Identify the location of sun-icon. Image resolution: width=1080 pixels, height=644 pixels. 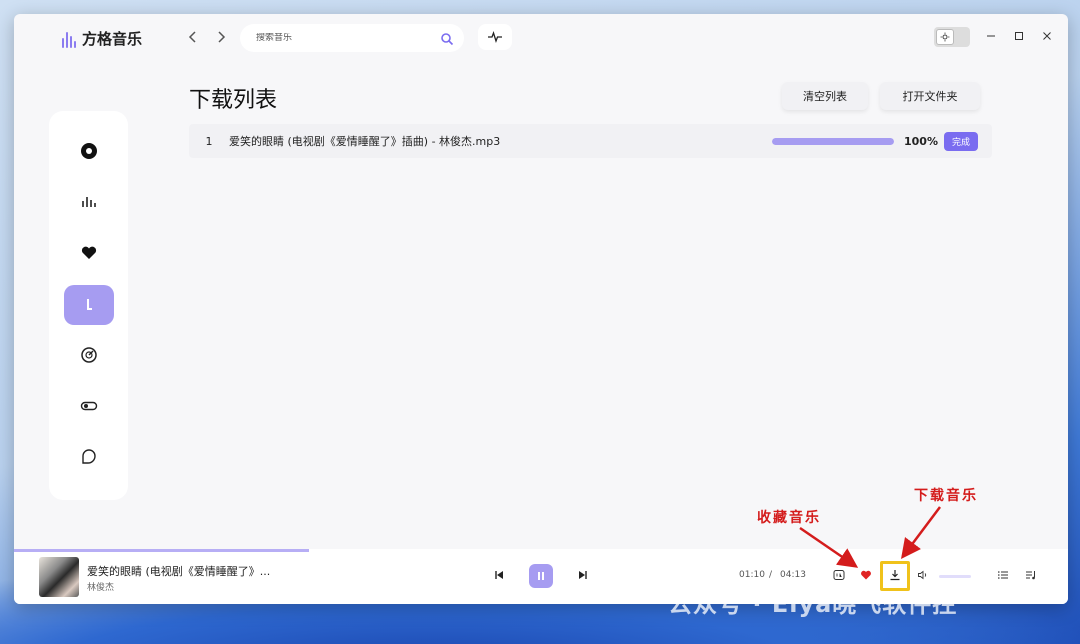
(945, 37).